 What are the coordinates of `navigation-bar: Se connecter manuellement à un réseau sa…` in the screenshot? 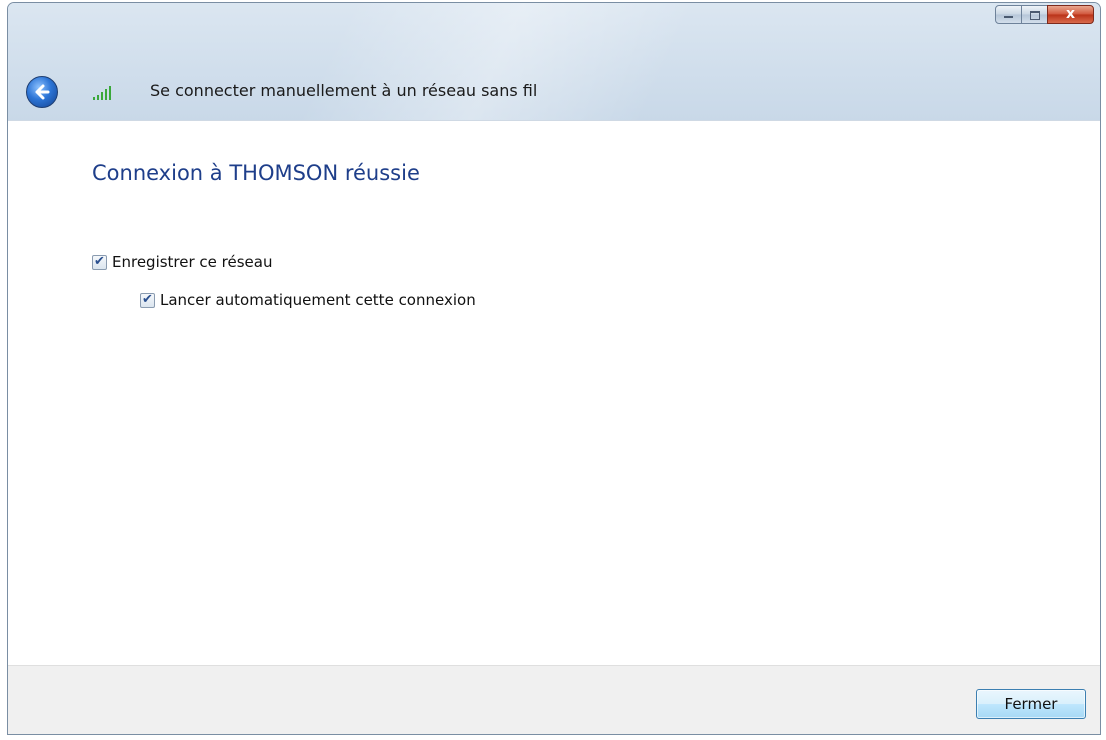 It's located at (554, 93).